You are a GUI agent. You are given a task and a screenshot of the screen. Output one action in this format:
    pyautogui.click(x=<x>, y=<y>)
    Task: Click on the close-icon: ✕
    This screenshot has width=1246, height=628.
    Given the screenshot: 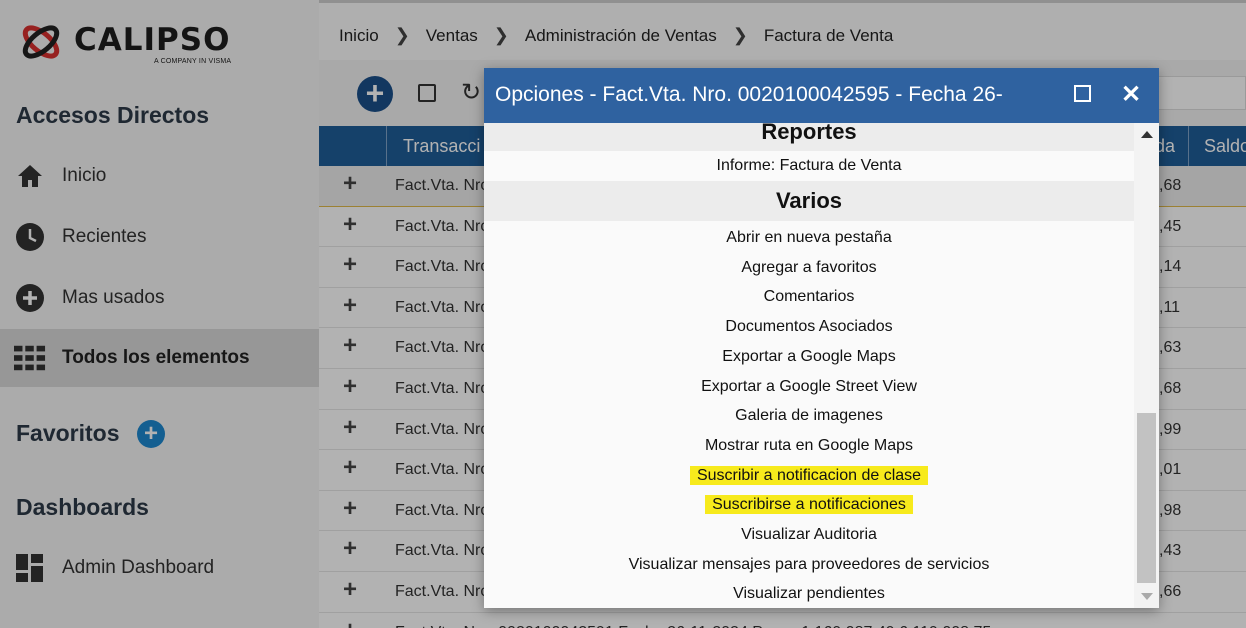 What is the action you would take?
    pyautogui.click(x=1131, y=94)
    